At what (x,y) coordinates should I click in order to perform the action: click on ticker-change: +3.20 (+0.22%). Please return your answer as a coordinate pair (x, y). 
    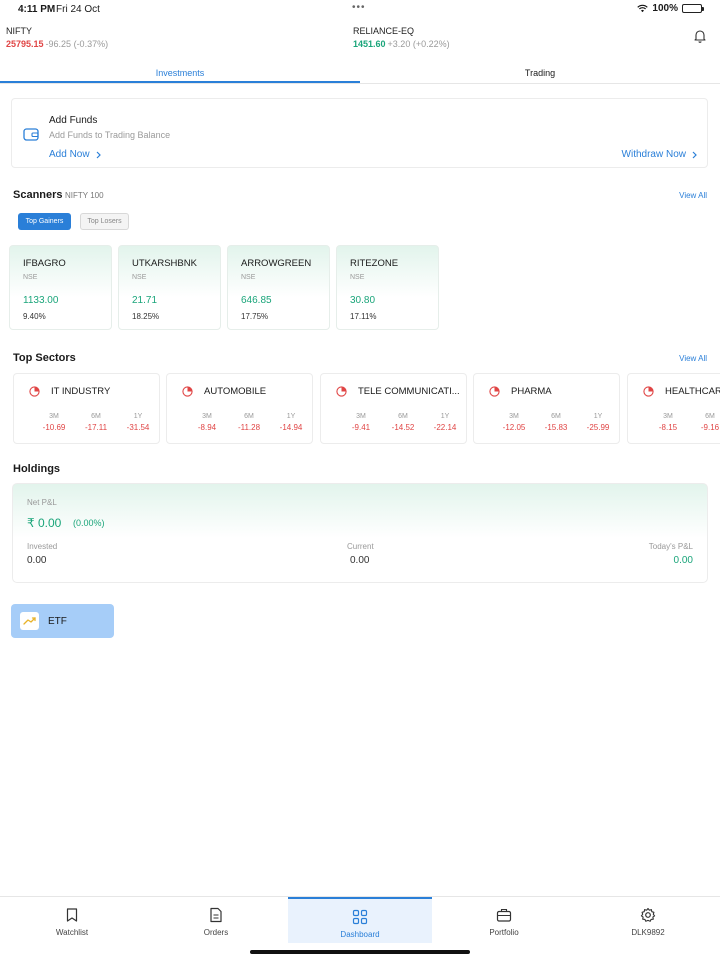
    Looking at the image, I should click on (418, 44).